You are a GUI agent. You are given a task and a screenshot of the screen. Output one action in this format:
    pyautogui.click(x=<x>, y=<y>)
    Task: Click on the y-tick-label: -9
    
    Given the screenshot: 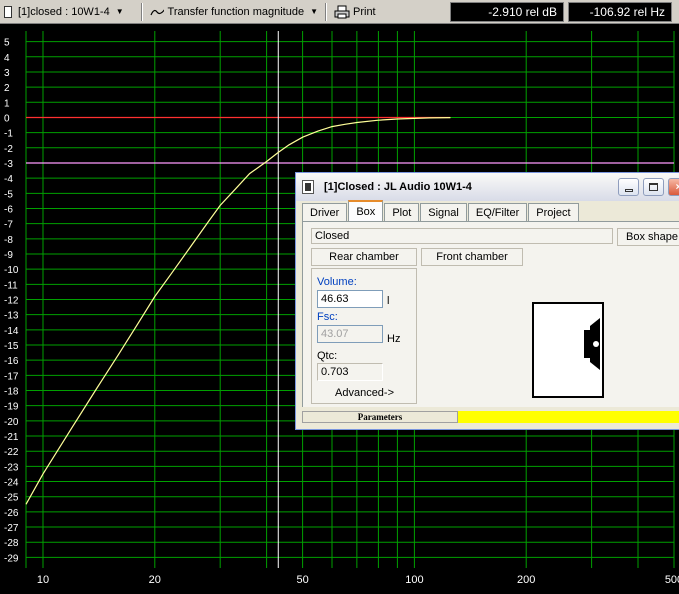 What is the action you would take?
    pyautogui.click(x=8, y=255)
    